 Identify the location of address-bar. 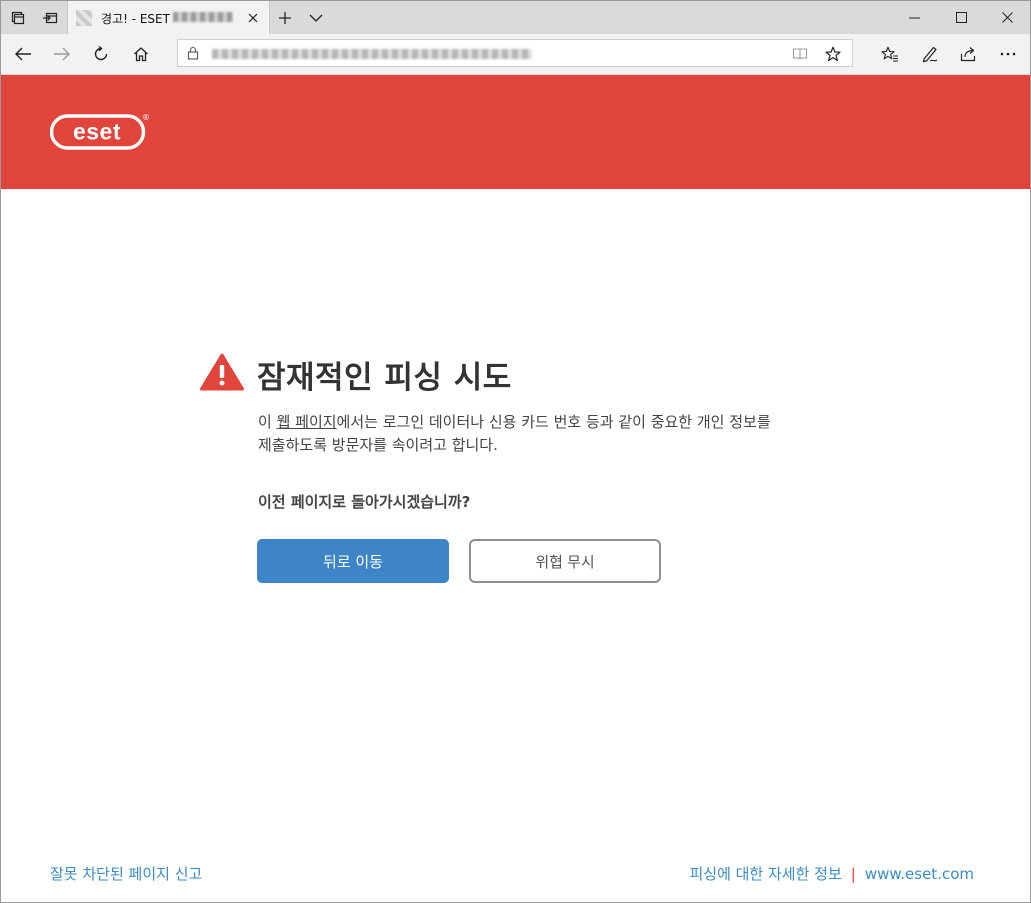
(515, 53).